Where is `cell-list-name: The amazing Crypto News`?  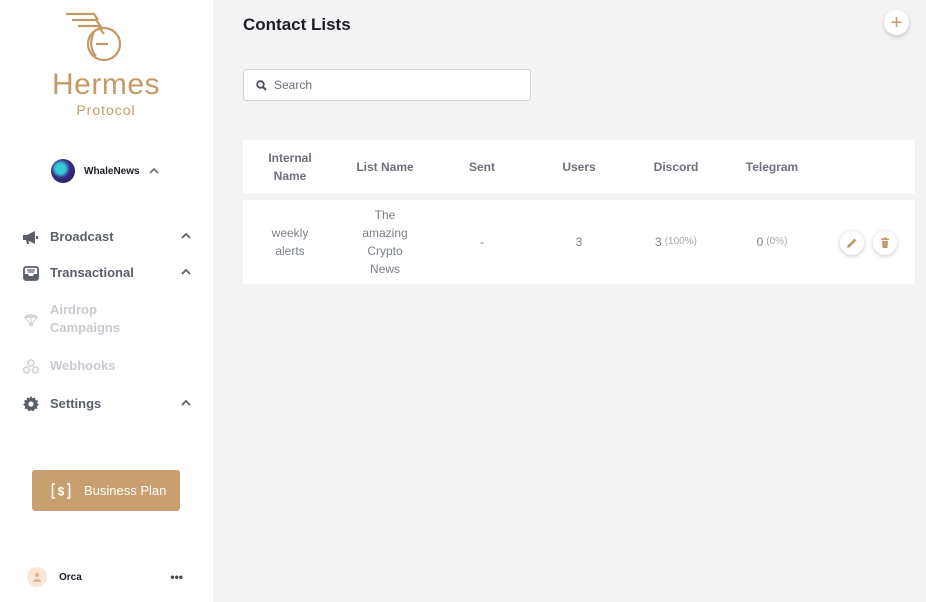
cell-list-name: The amazing Crypto News is located at coordinates (385, 242).